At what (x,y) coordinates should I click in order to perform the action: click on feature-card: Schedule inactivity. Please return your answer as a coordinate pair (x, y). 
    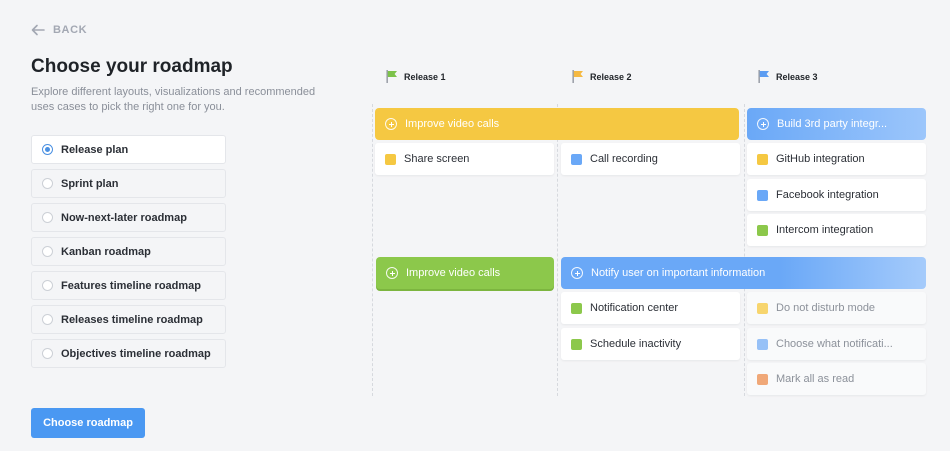
    Looking at the image, I should click on (650, 344).